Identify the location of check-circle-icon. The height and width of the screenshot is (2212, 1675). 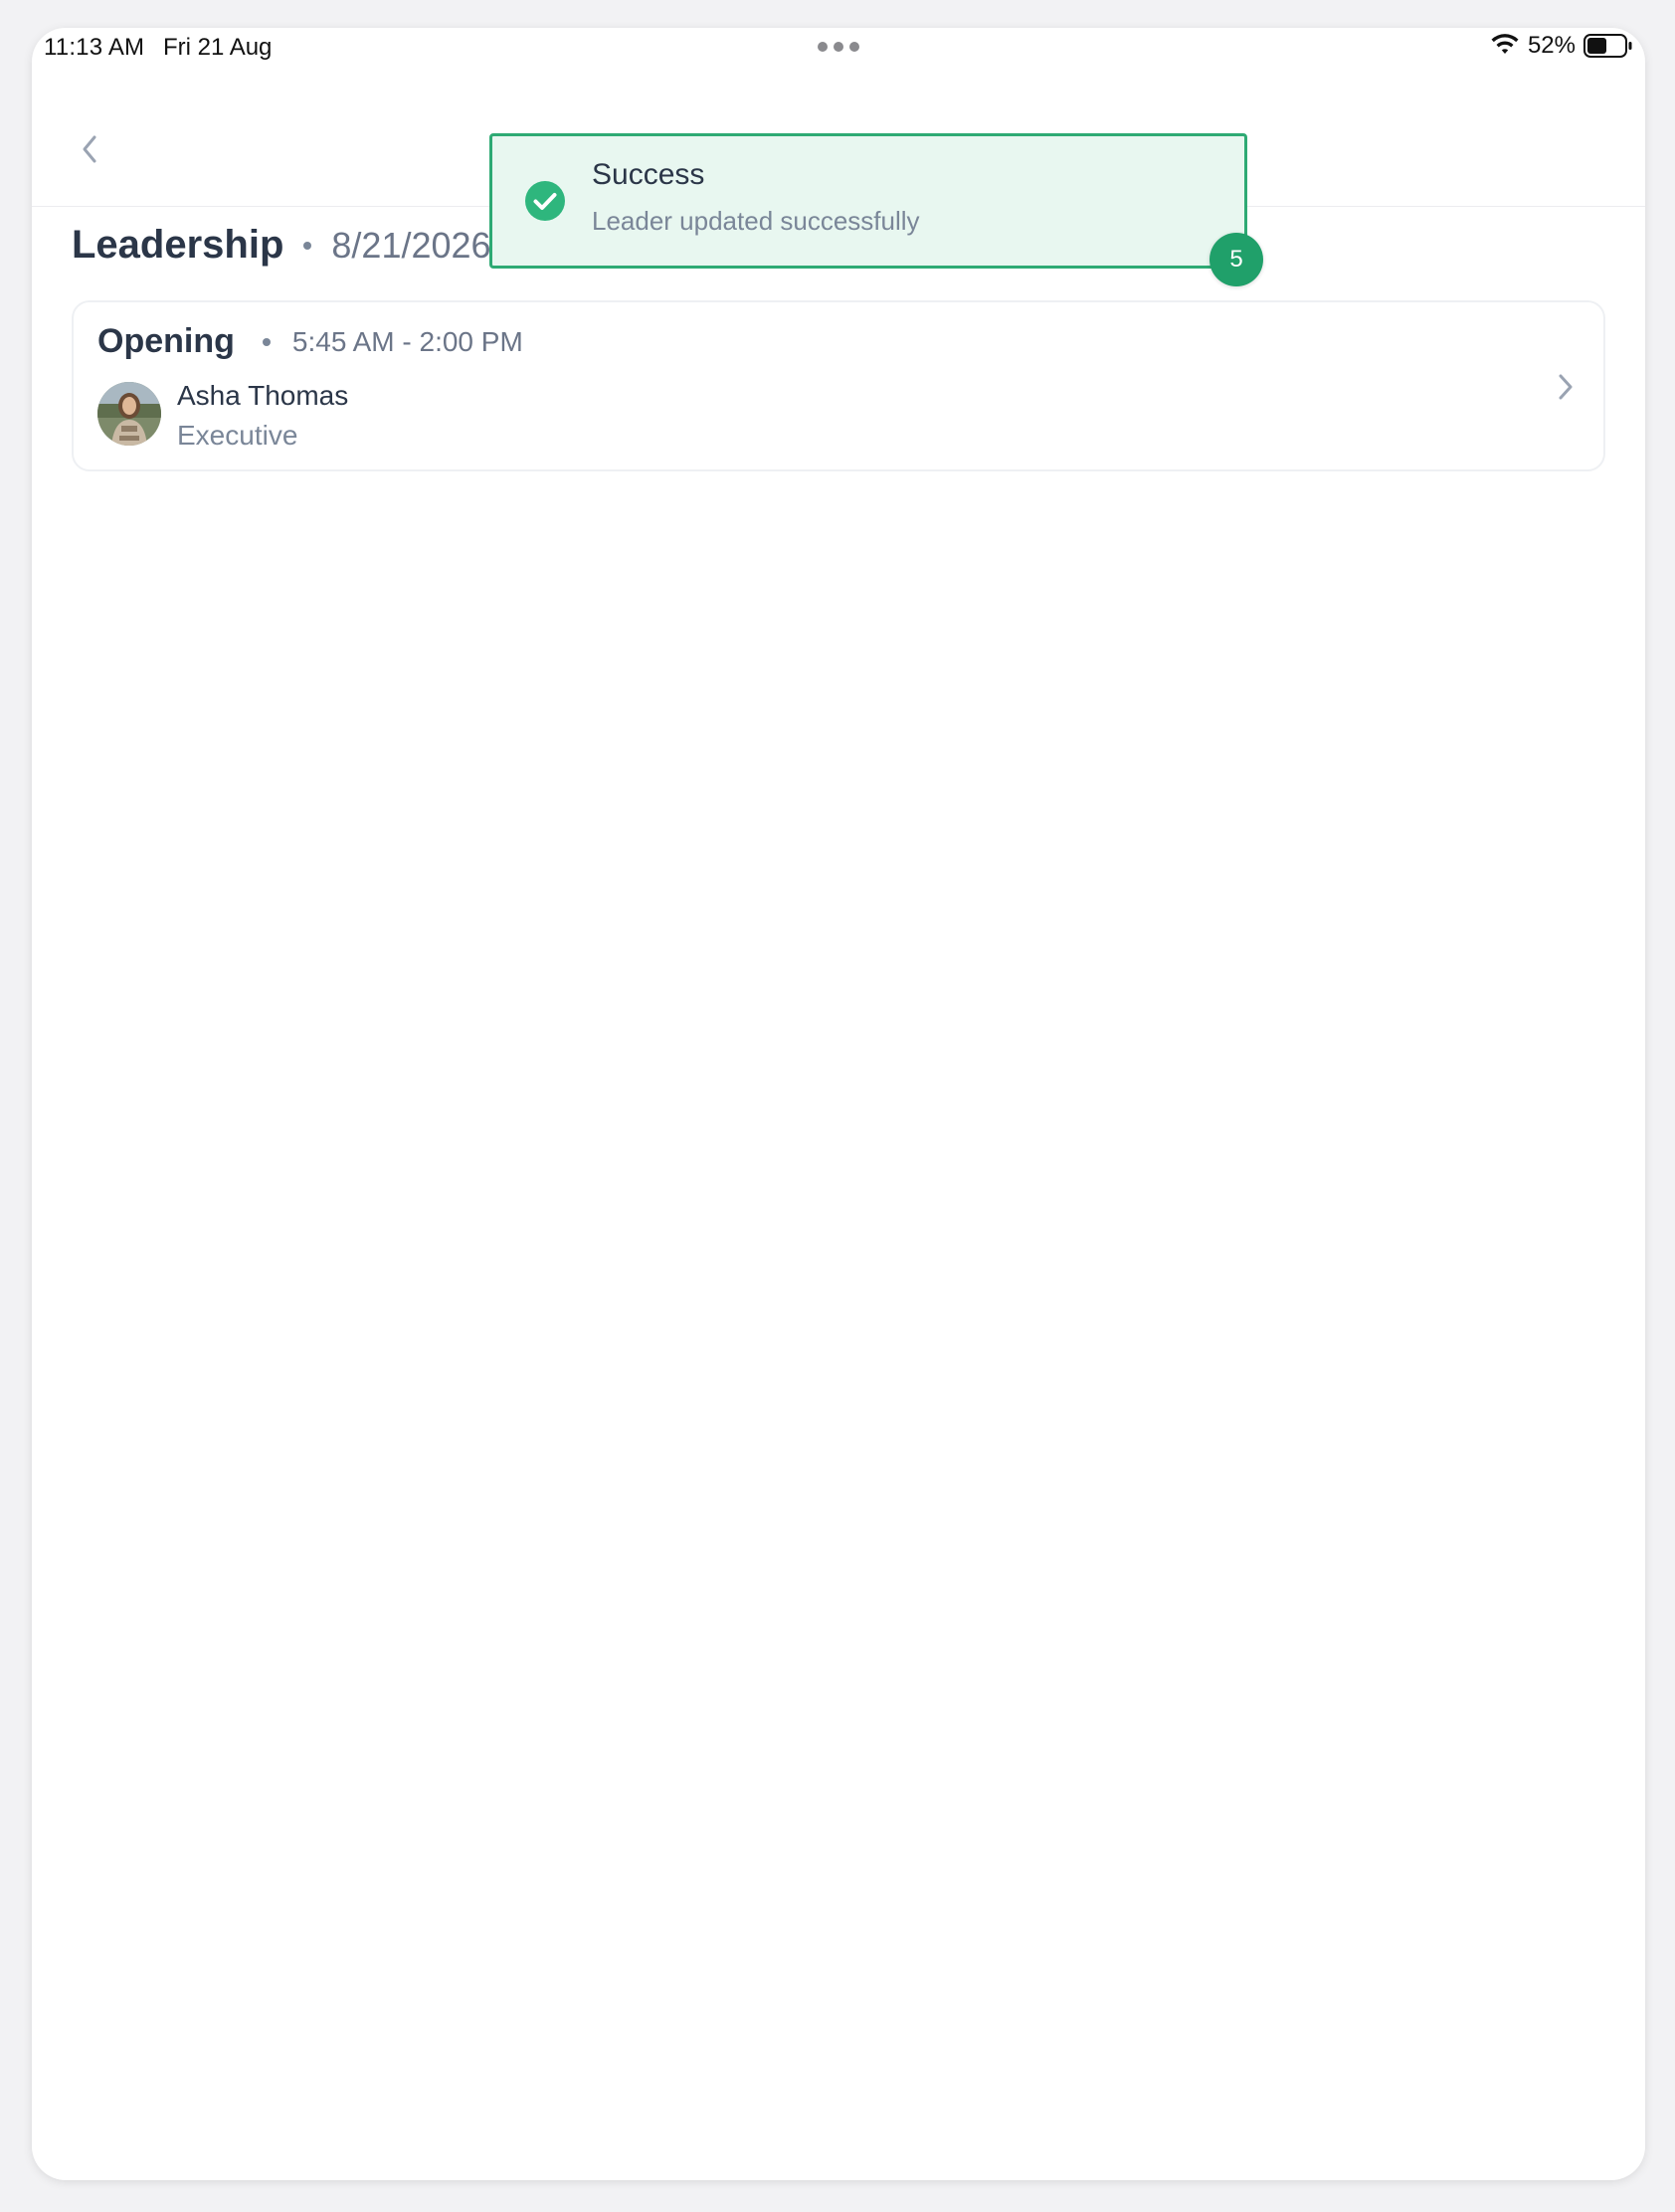
(545, 201).